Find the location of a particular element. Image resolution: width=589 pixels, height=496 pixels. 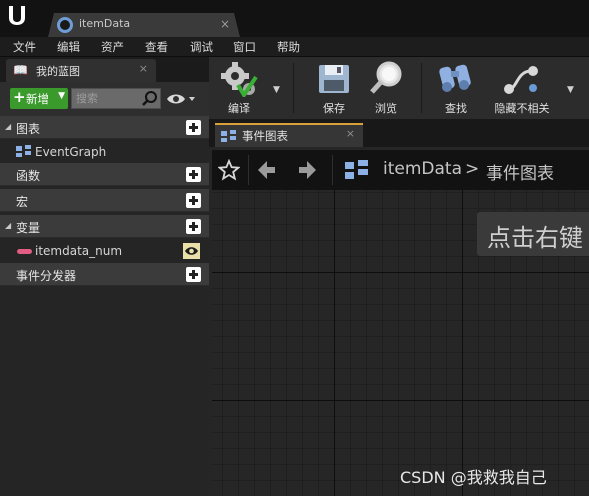

event-graph-tab-label: 事件图表 is located at coordinates (265, 136).